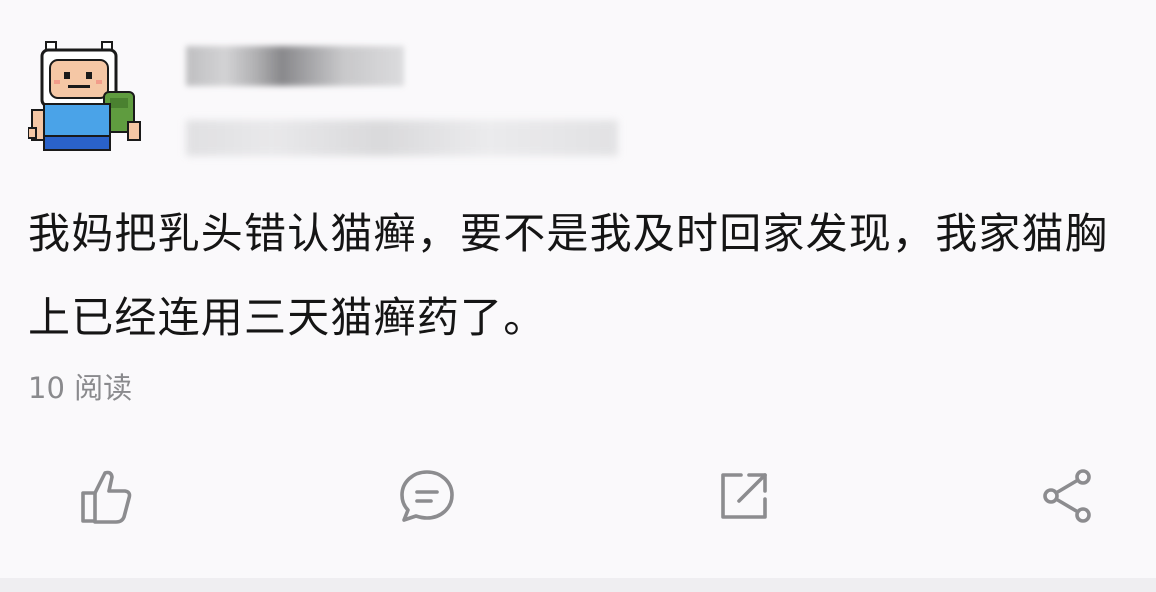 The image size is (1156, 592). What do you see at coordinates (87, 97) in the screenshot?
I see `pixel-avatar-icon` at bounding box center [87, 97].